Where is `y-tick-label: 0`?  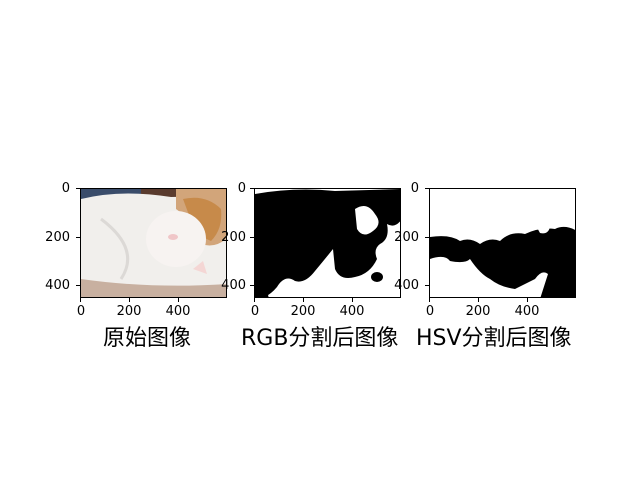 y-tick-label: 0 is located at coordinates (414, 188).